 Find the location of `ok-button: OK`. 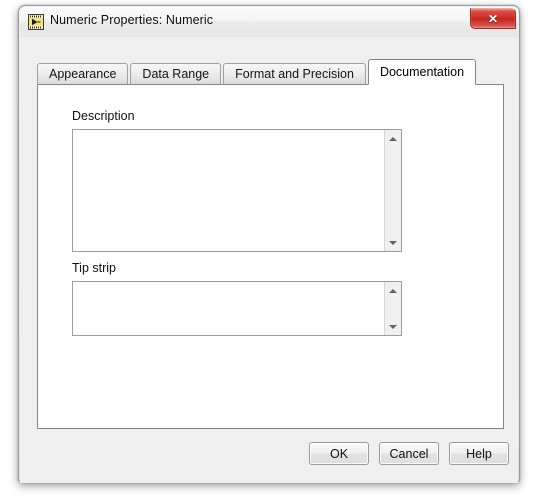

ok-button: OK is located at coordinates (339, 453).